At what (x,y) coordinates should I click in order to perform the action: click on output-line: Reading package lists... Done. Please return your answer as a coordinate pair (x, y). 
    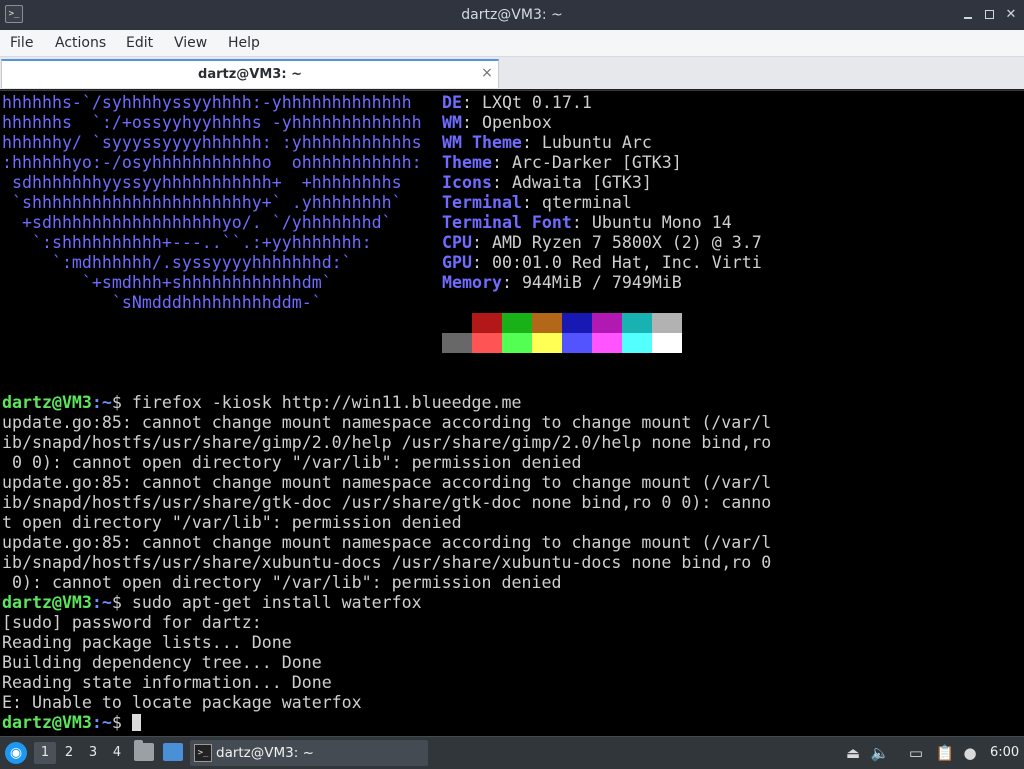
    Looking at the image, I should click on (147, 642).